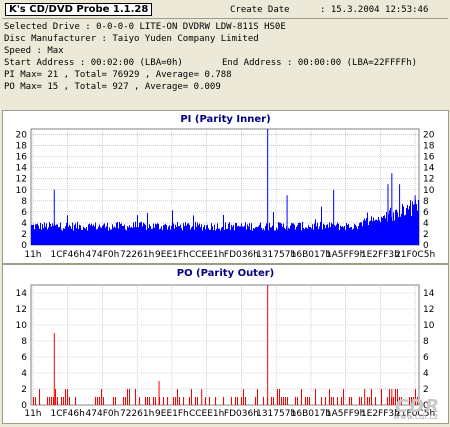 Image resolution: width=450 pixels, height=427 pixels. Describe the element at coordinates (22, 158) in the screenshot. I see `y-tick-label: 16` at that location.